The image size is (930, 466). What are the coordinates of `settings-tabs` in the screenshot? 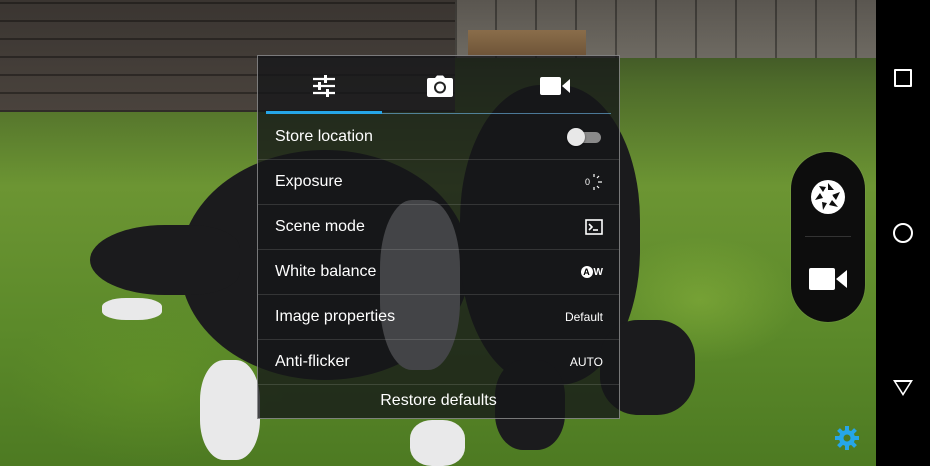 It's located at (438, 86).